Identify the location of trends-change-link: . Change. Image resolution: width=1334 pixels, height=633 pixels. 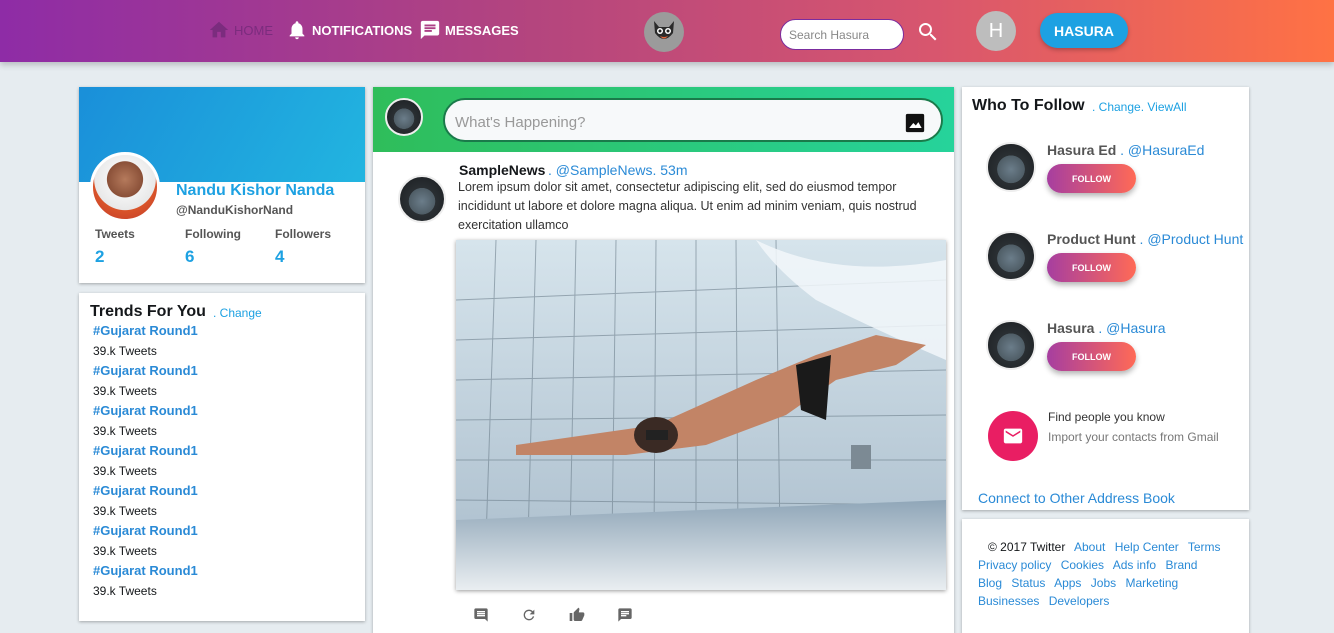
(237, 313).